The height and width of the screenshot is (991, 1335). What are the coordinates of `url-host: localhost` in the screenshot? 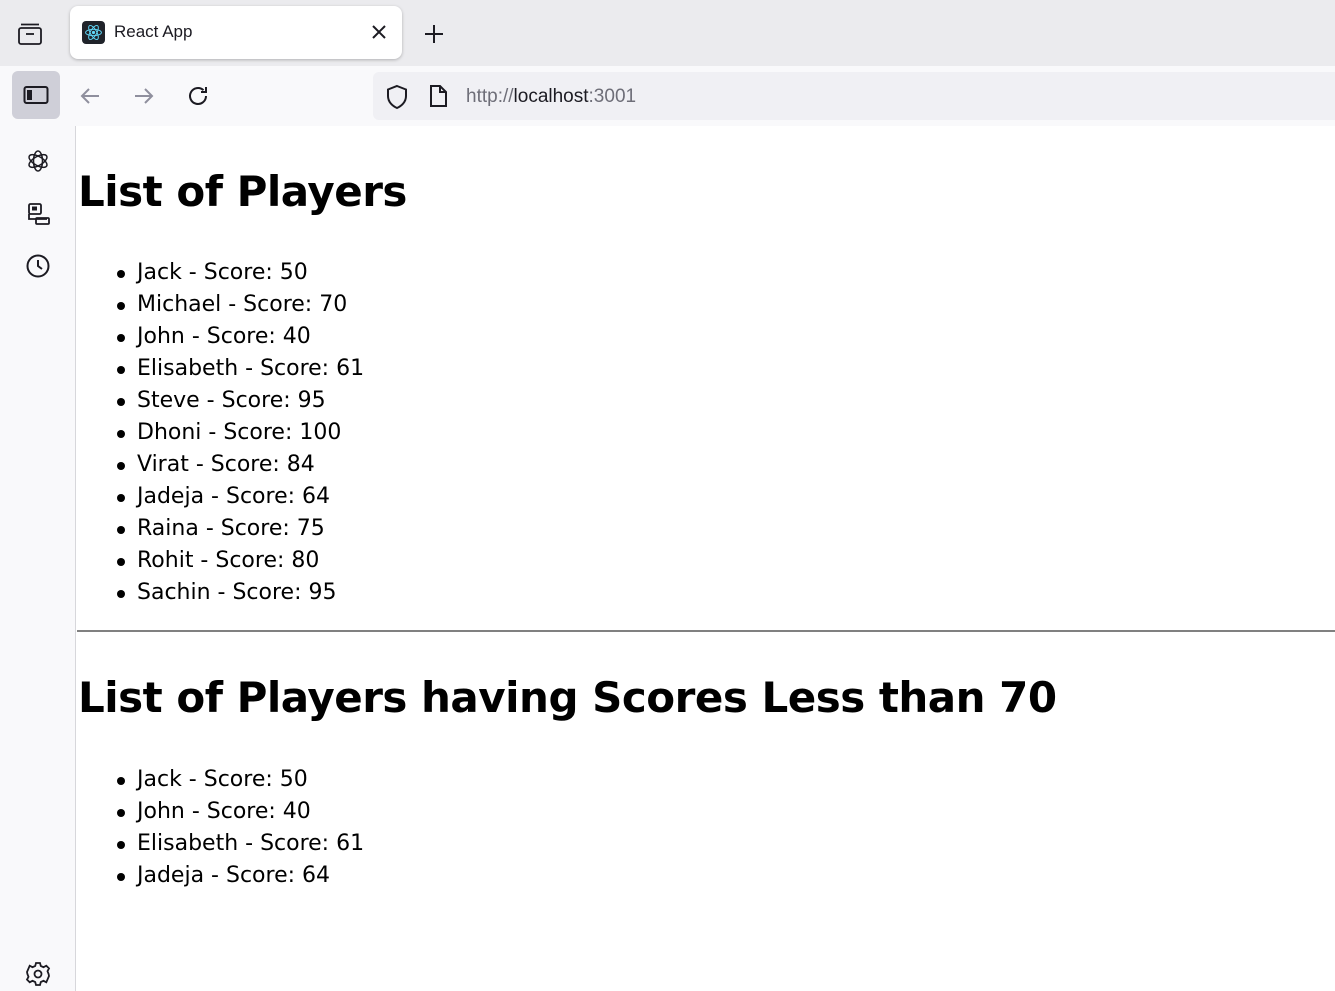 It's located at (551, 96).